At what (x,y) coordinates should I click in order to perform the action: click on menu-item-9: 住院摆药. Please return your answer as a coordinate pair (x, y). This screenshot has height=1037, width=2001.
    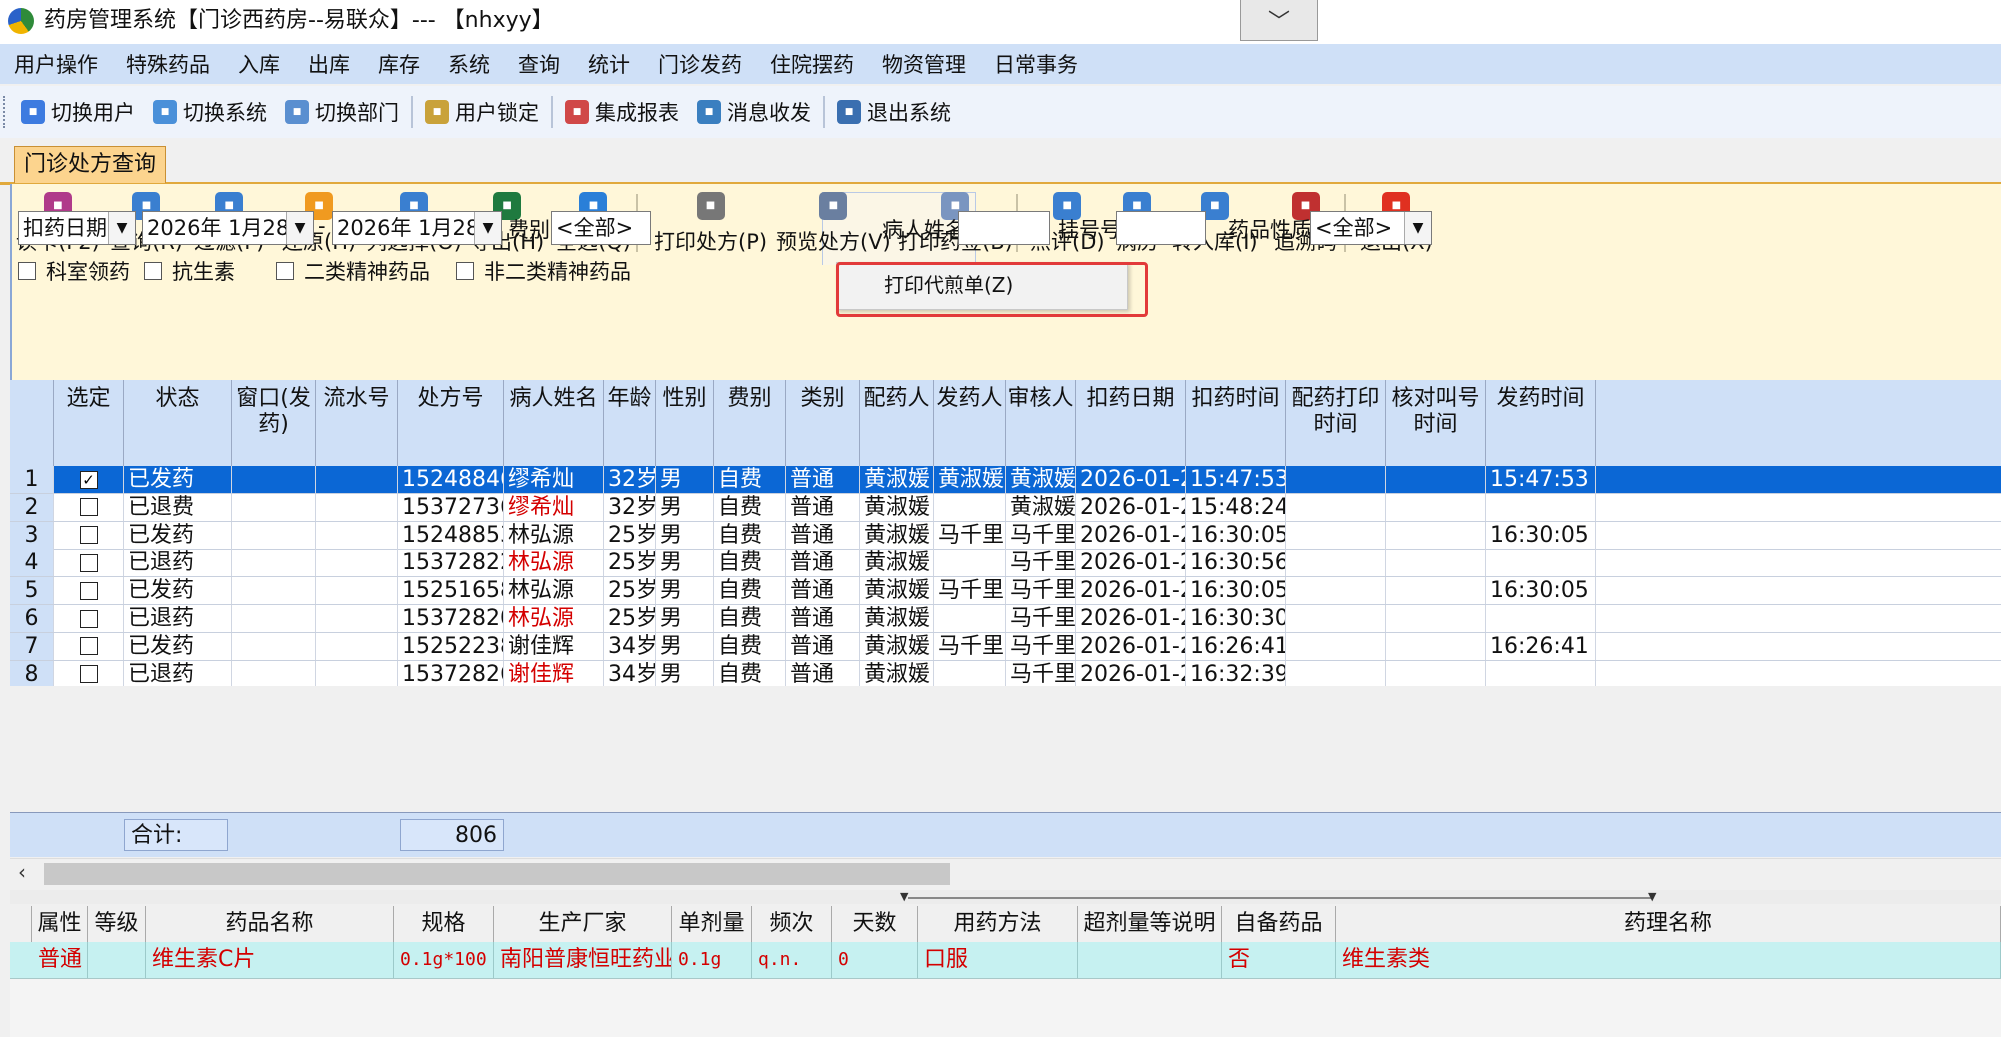
    Looking at the image, I should click on (812, 64).